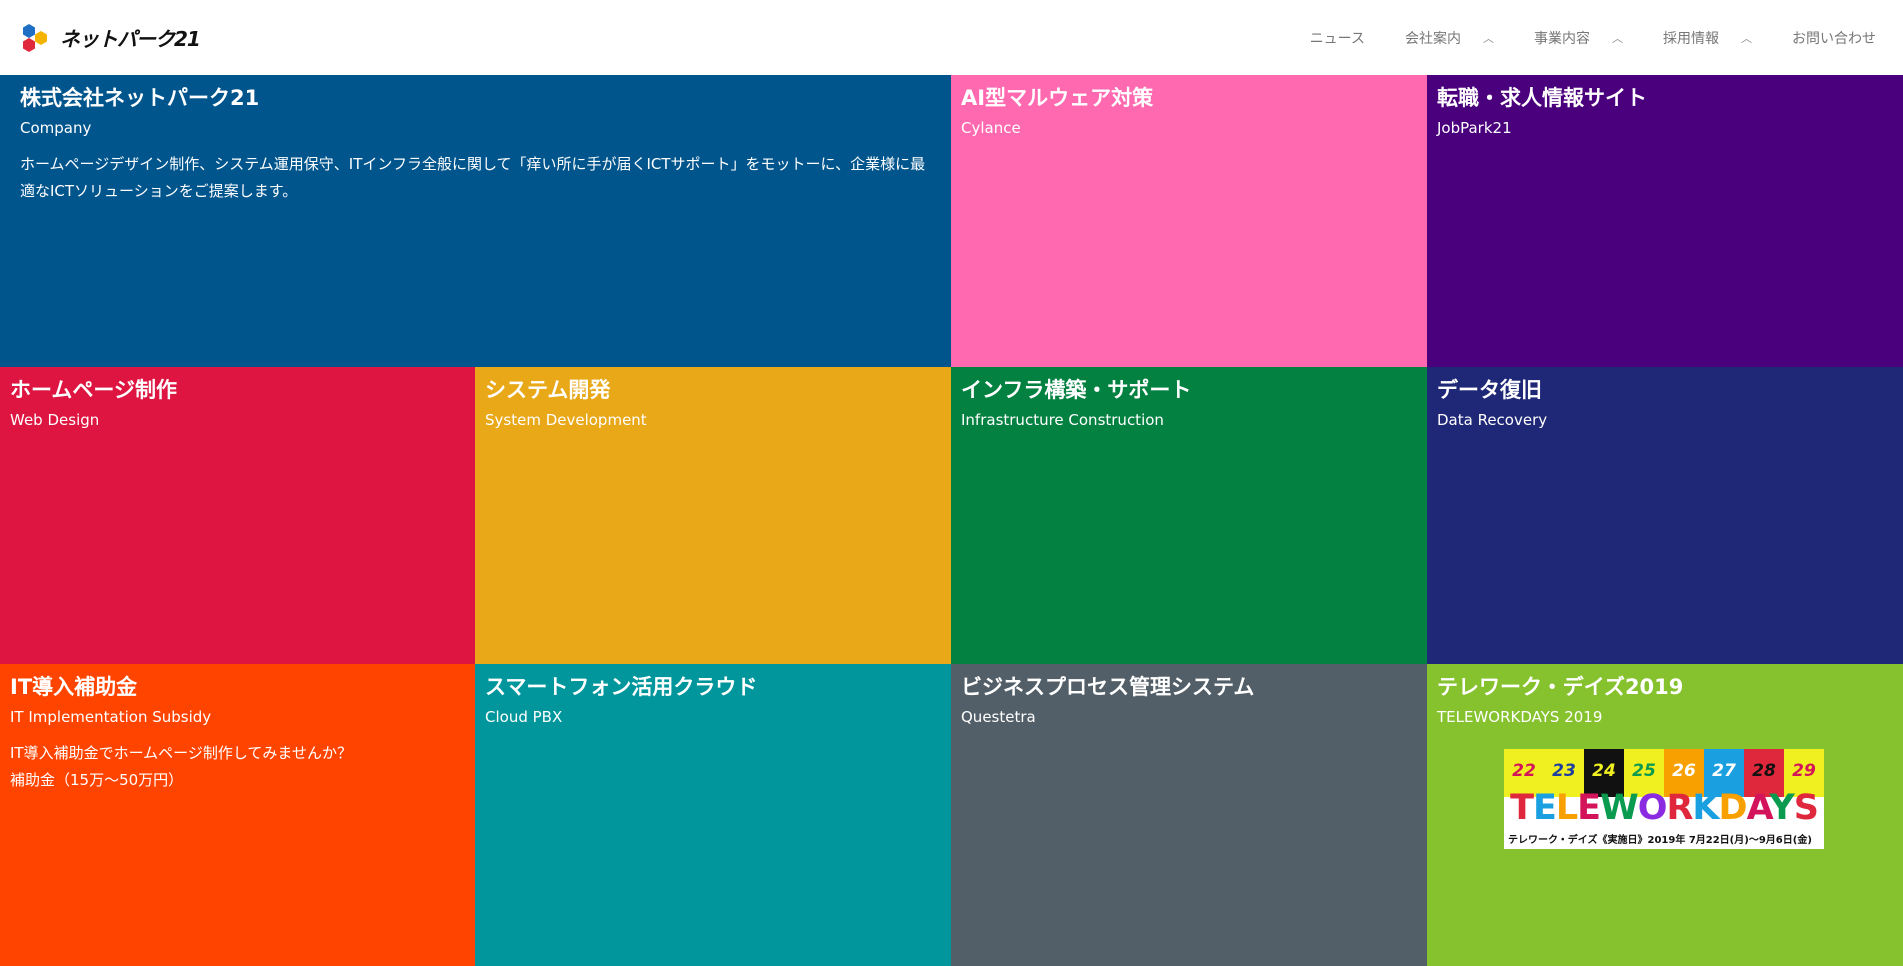 The height and width of the screenshot is (966, 1903). What do you see at coordinates (1108, 687) in the screenshot?
I see `tile-title: ビジネスプロセス管理システム` at bounding box center [1108, 687].